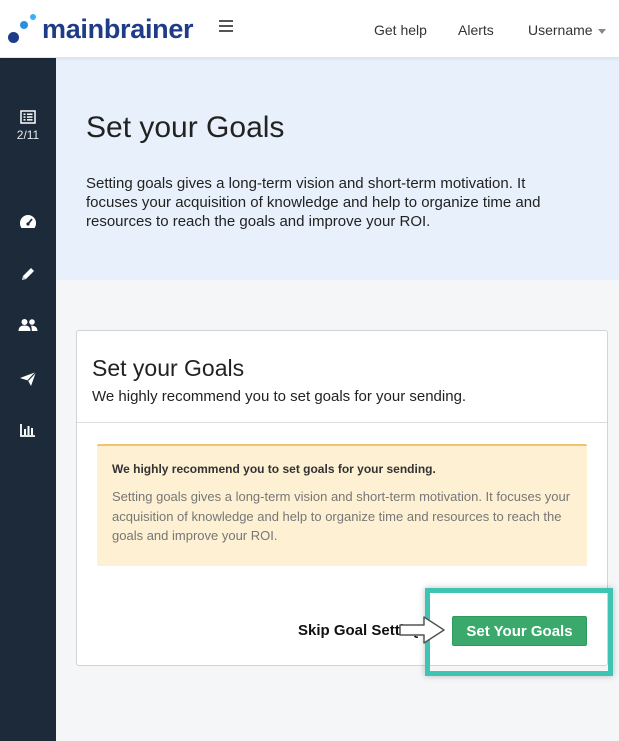 This screenshot has height=741, width=619. I want to click on progress-count: 2/11, so click(28, 135).